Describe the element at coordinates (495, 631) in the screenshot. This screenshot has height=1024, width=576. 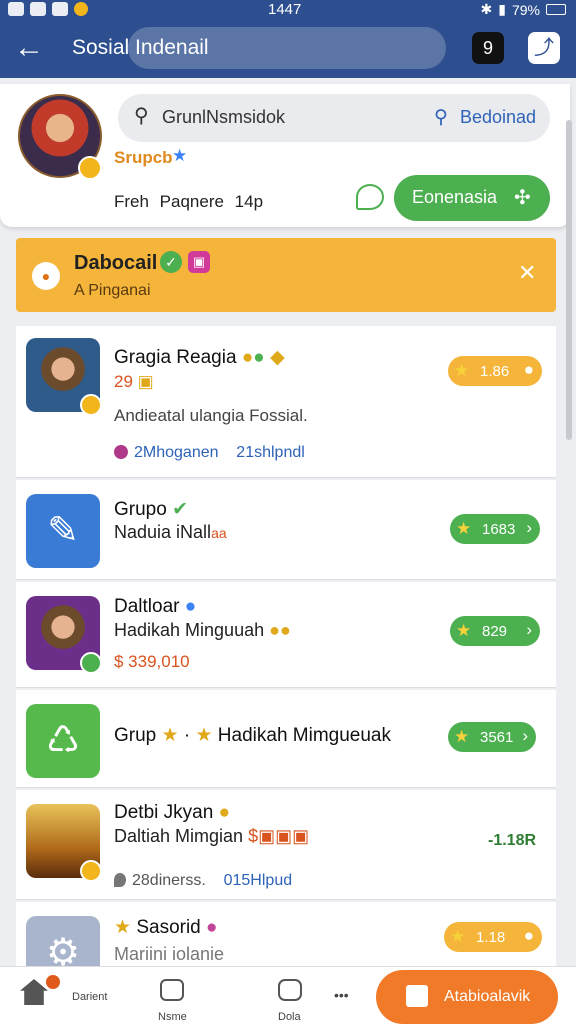
I see `points-pill: ★ 829 ›` at that location.